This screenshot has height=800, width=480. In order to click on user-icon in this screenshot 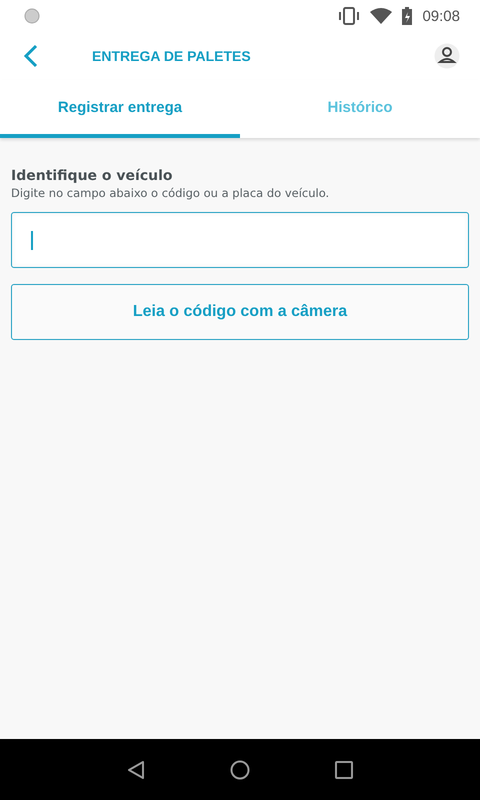, I will do `click(447, 56)`.